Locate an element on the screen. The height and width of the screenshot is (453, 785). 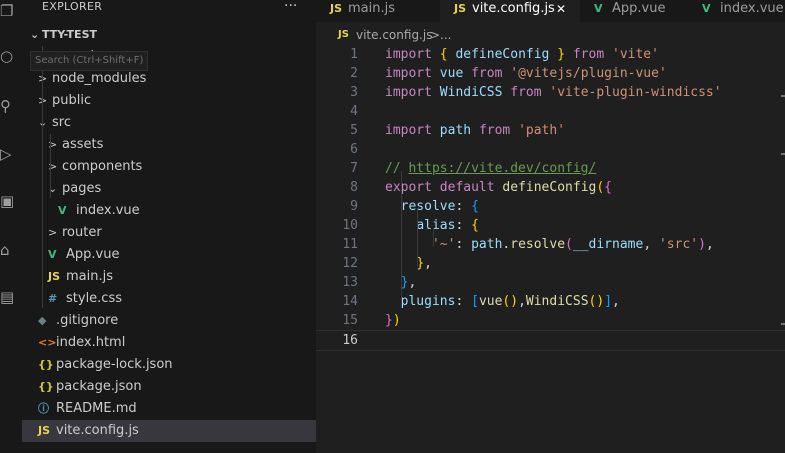
code-token: __dirname is located at coordinates (608, 244).